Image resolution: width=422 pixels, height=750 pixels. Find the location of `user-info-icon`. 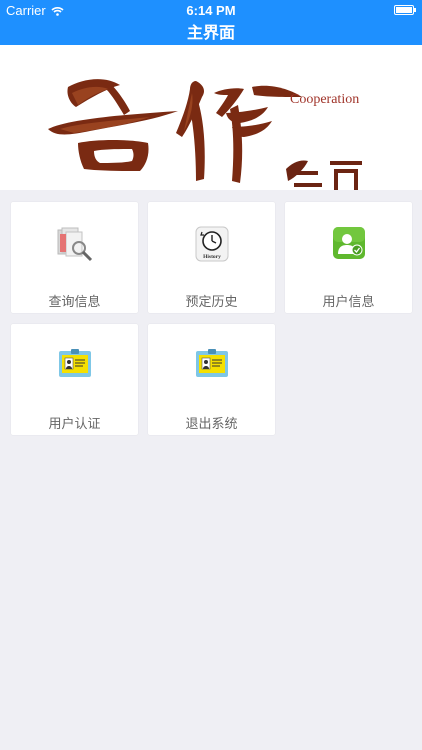

user-info-icon is located at coordinates (348, 243).